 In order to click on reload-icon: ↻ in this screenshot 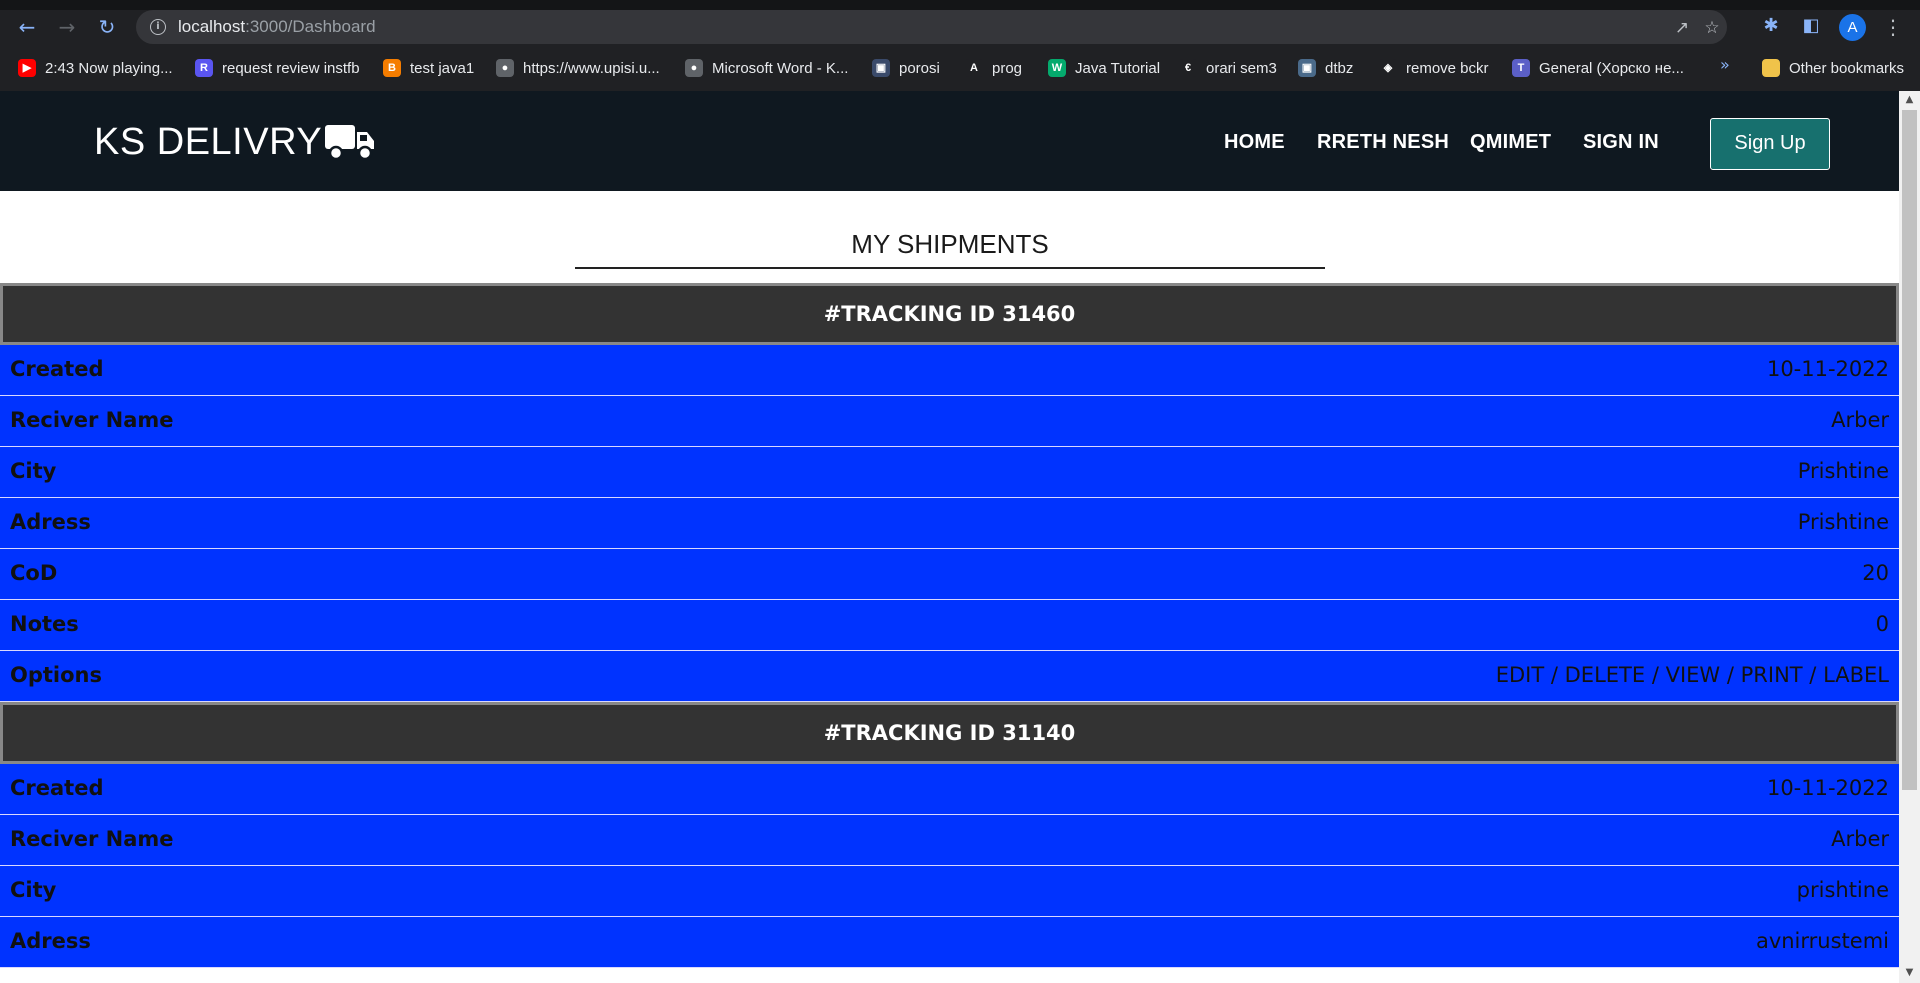, I will do `click(107, 27)`.